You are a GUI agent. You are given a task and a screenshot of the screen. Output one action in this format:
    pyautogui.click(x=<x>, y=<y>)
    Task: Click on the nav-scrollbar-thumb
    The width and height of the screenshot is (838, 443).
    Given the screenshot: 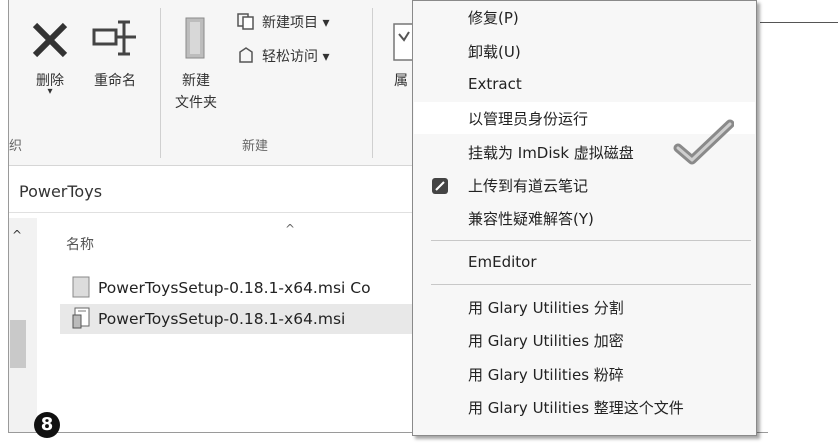 What is the action you would take?
    pyautogui.click(x=18, y=344)
    